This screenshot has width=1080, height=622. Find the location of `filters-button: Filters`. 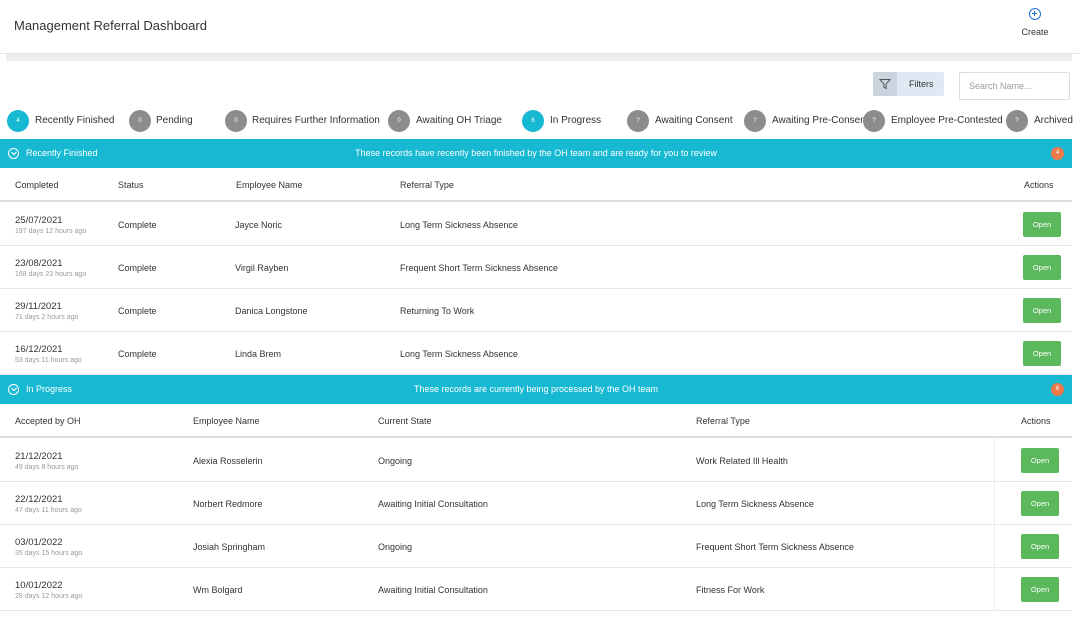

filters-button: Filters is located at coordinates (908, 84).